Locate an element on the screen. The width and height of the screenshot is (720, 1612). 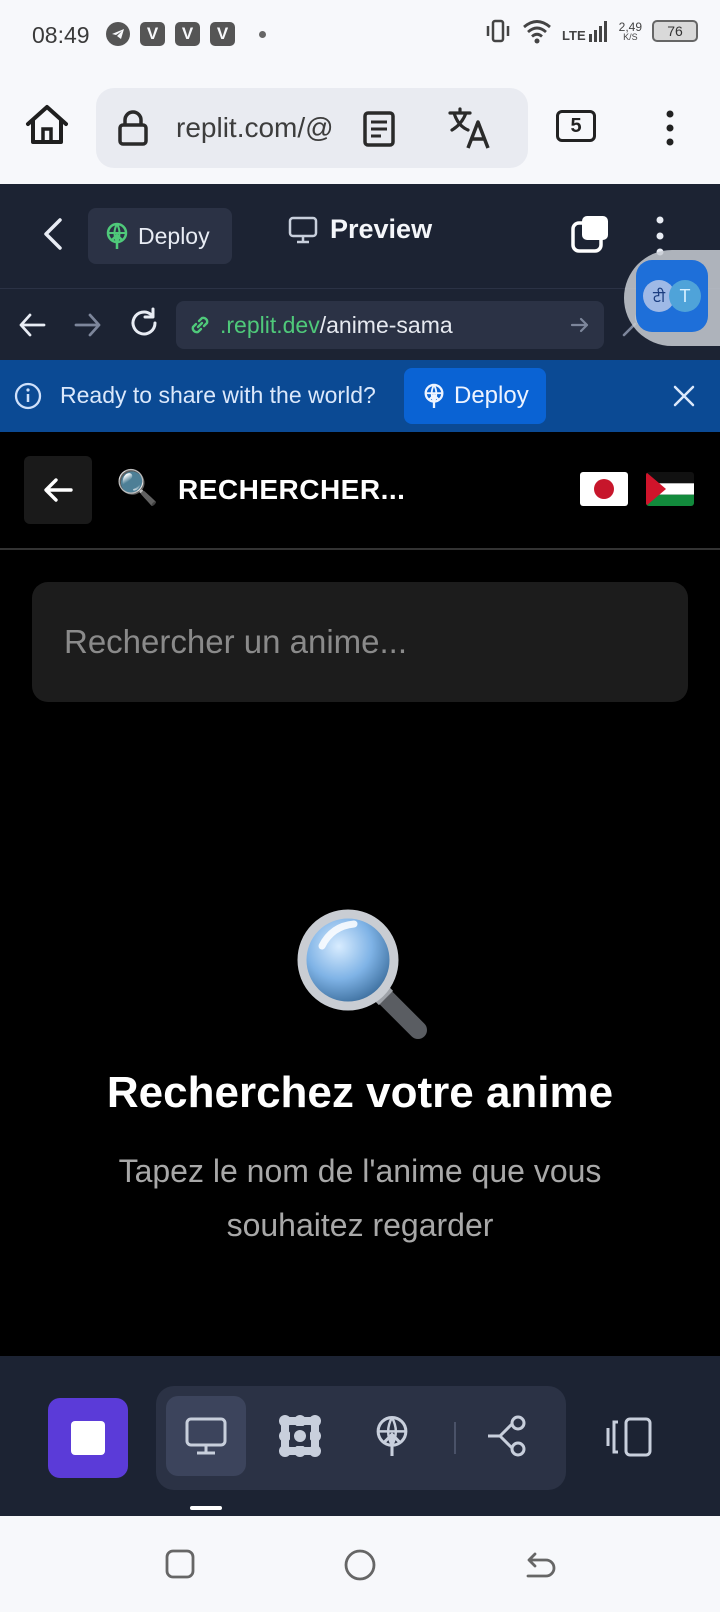
banner-deploy-button: Deploy is located at coordinates (475, 396).